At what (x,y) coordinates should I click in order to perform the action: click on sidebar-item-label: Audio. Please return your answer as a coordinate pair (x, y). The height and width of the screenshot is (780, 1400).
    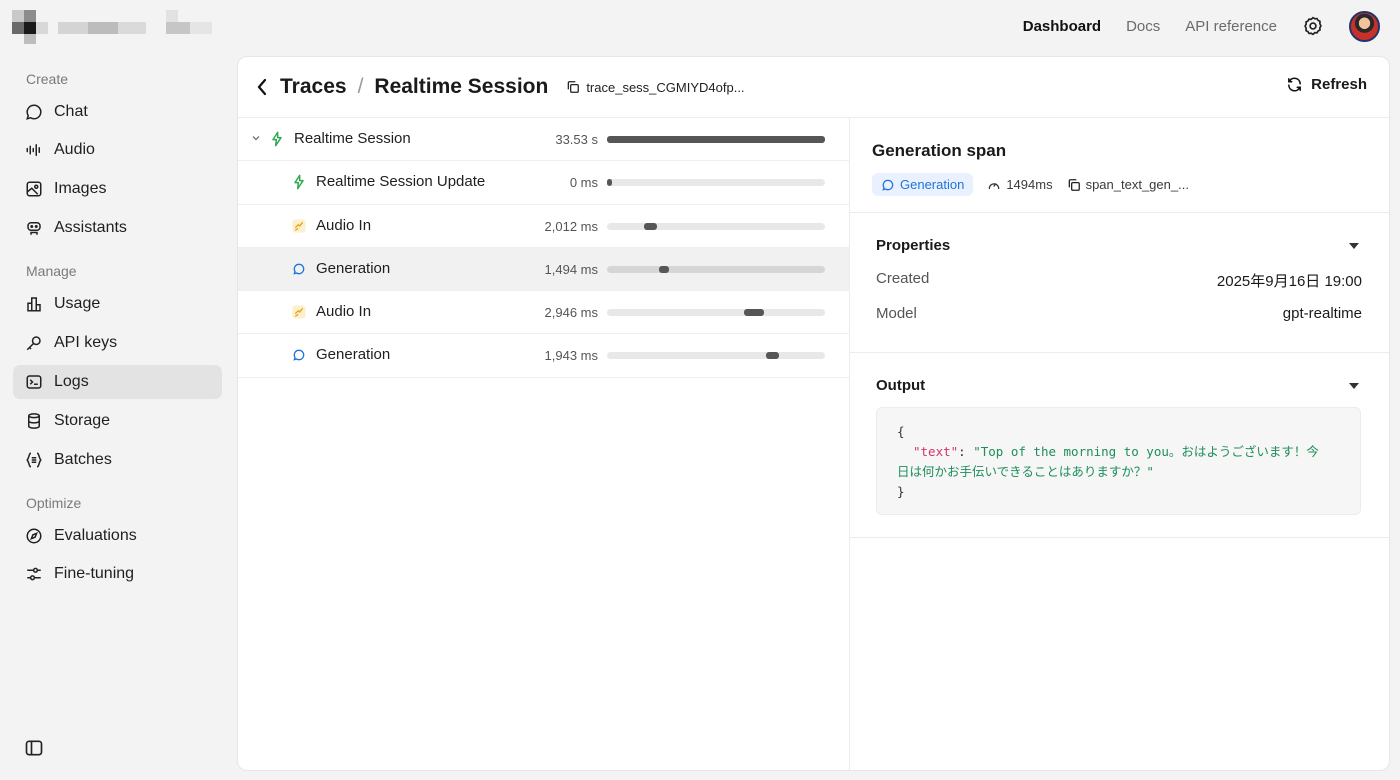
    Looking at the image, I should click on (74, 149).